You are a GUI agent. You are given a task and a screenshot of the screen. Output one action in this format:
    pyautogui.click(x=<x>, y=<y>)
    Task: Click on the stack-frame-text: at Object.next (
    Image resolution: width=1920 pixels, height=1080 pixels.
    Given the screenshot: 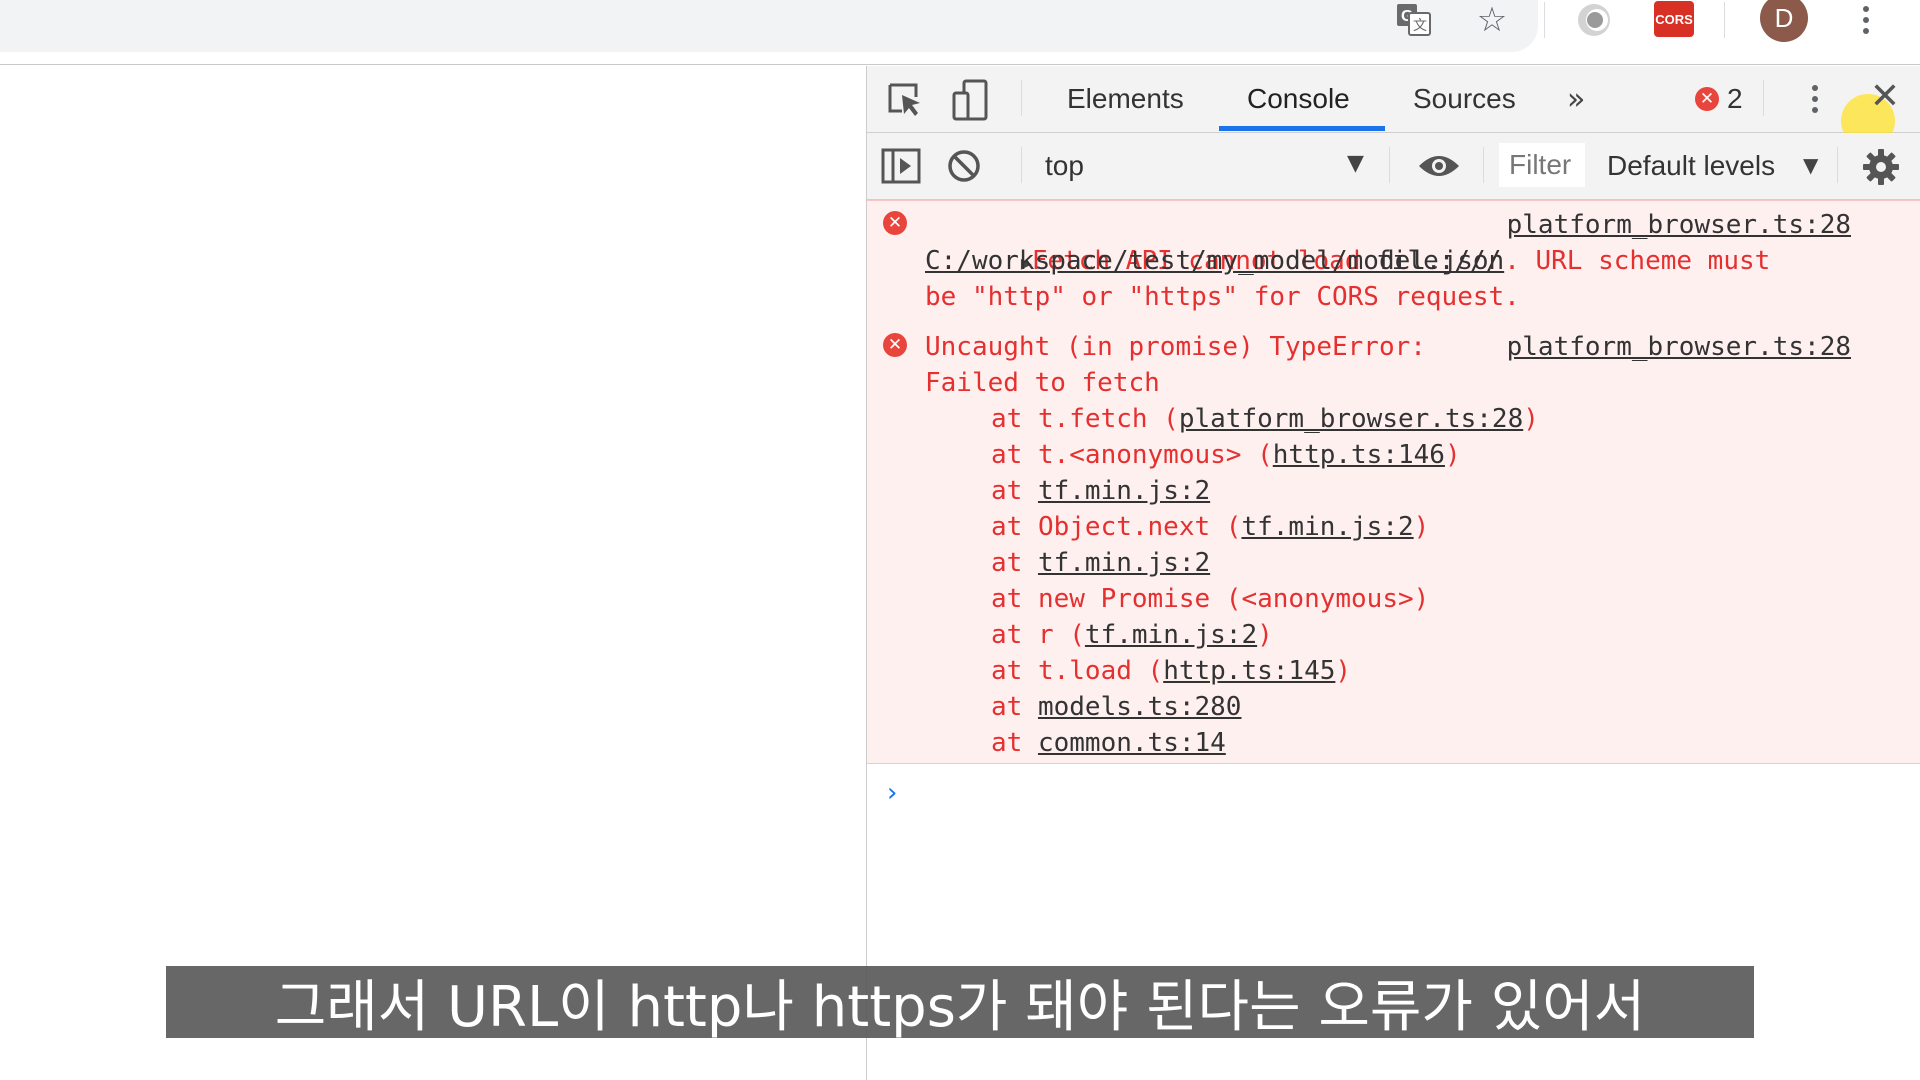 What is the action you would take?
    pyautogui.click(x=1116, y=527)
    